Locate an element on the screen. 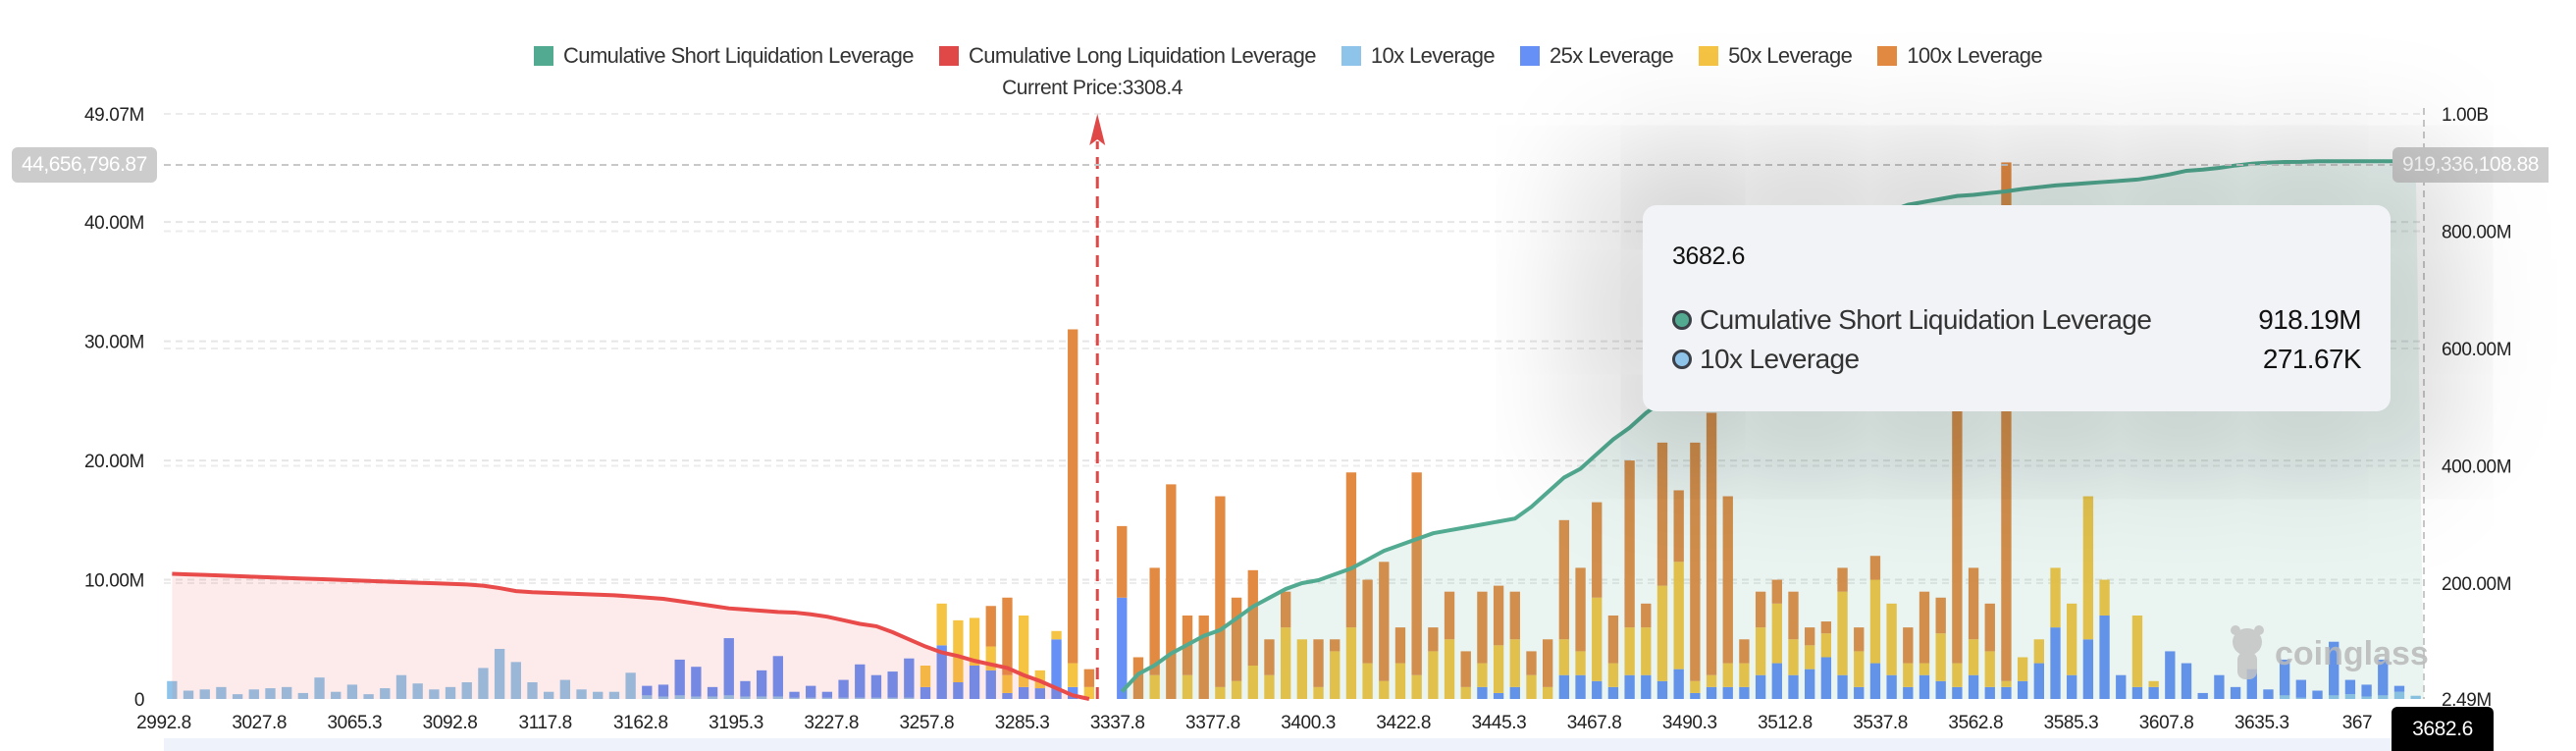 This screenshot has height=751, width=2576. x-axis-tick: 3445.3 is located at coordinates (1499, 723).